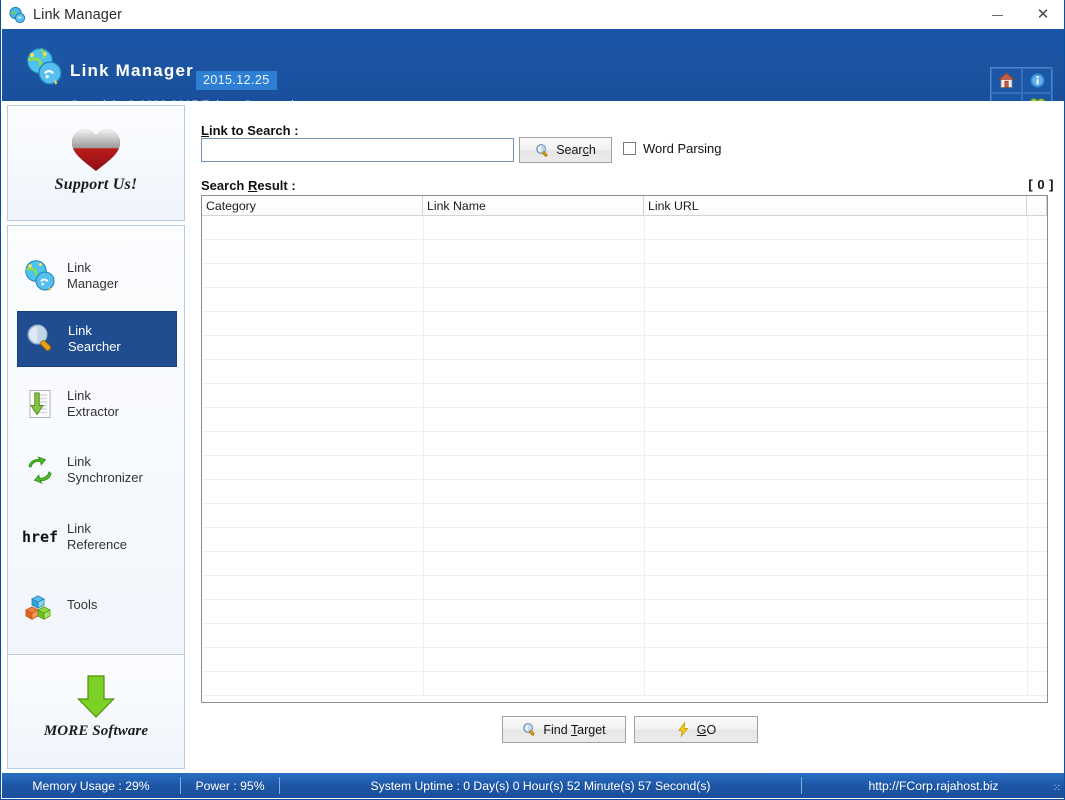  Describe the element at coordinates (40, 605) in the screenshot. I see `cubes-icon` at that location.